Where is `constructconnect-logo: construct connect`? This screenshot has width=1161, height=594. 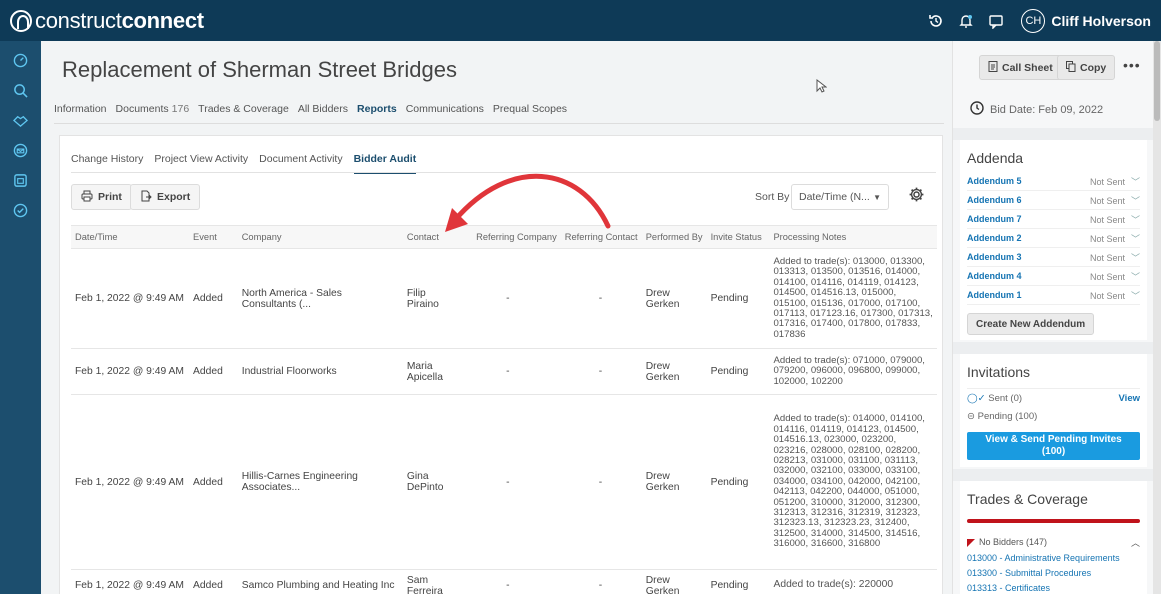 constructconnect-logo: construct connect is located at coordinates (107, 21).